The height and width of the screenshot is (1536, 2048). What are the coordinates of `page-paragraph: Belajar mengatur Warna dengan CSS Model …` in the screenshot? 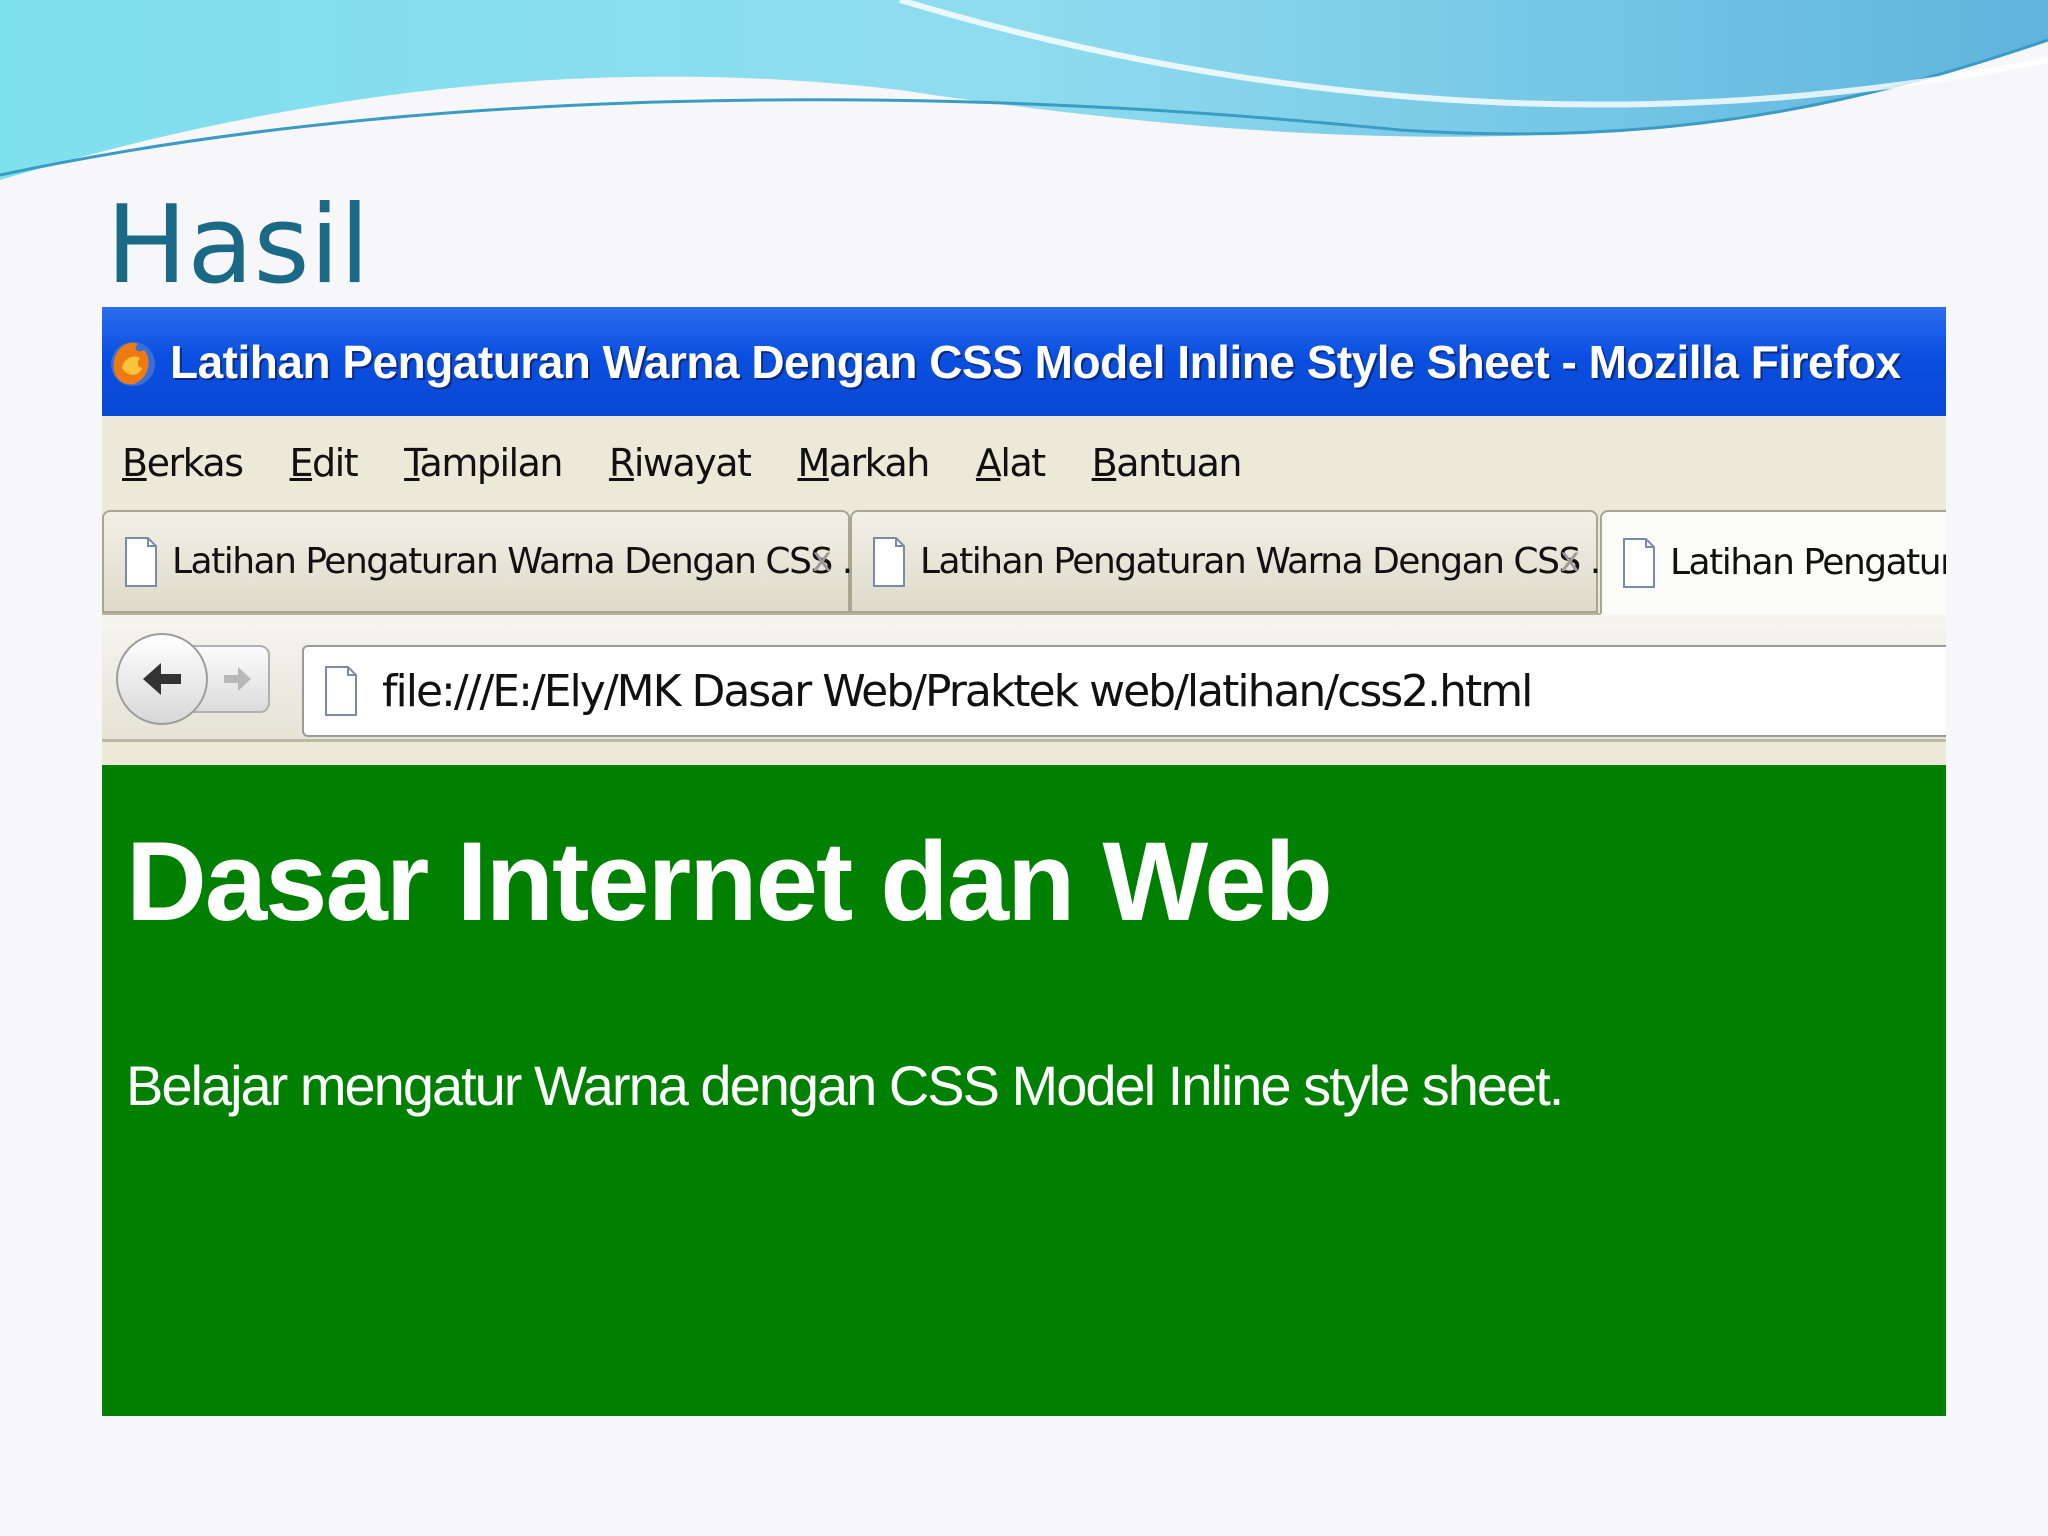 It's located at (845, 1085).